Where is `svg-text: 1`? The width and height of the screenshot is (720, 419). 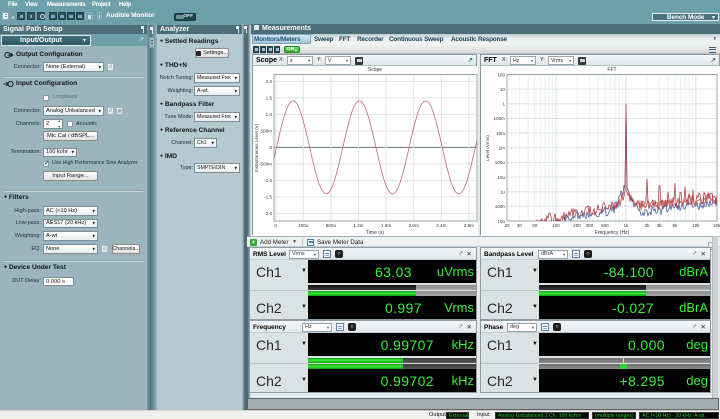
svg-text: 1 is located at coordinates (503, 104).